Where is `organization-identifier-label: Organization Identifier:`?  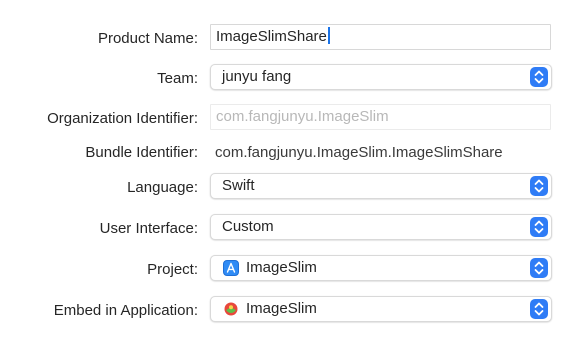
organization-identifier-label: Organization Identifier: is located at coordinates (122, 118).